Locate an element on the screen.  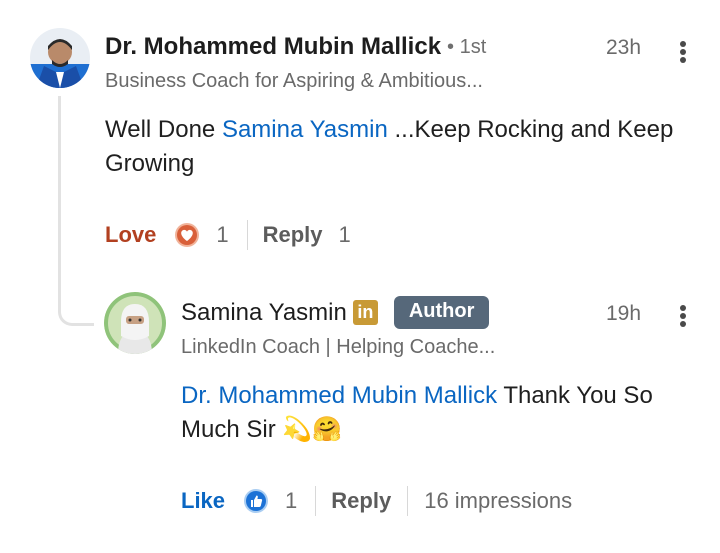
comment-author-name: Dr. Mohammed Mubin Mallick is located at coordinates (273, 47).